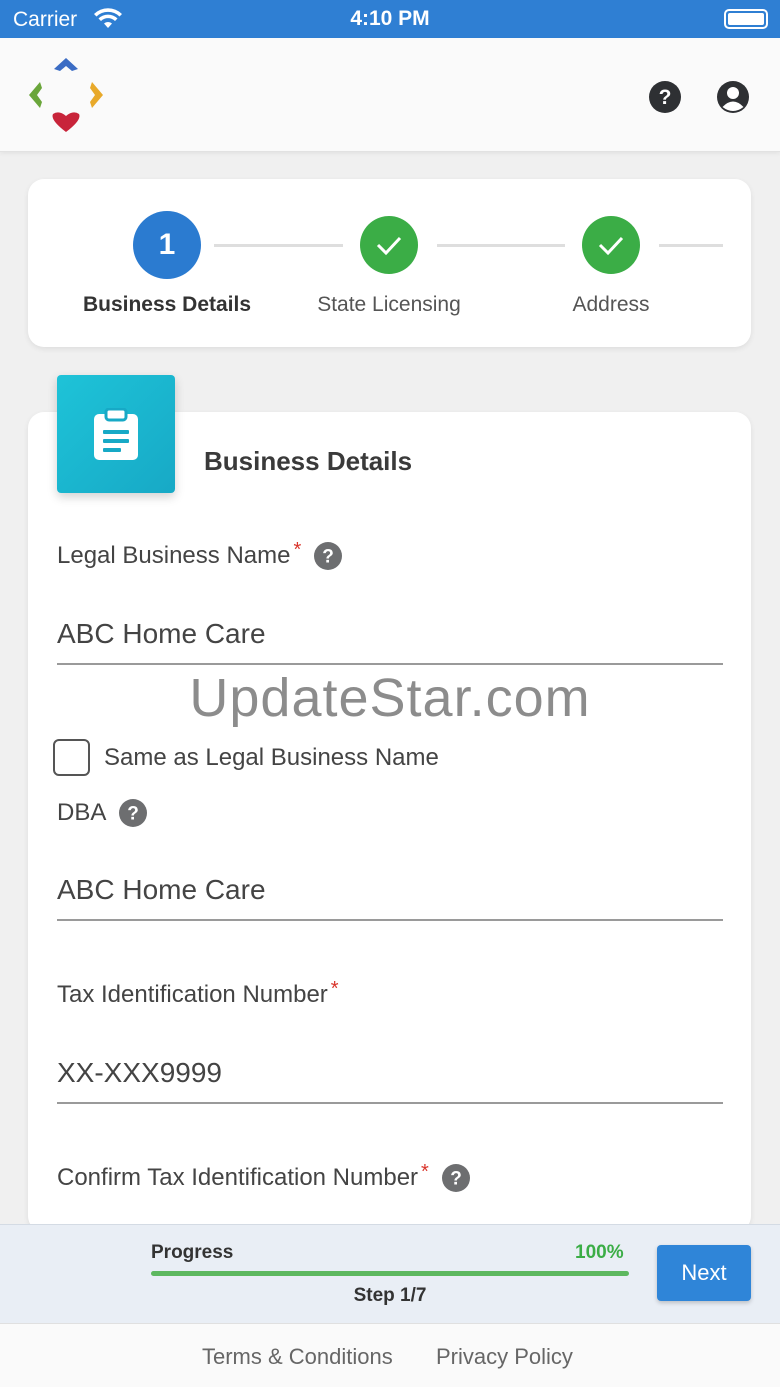  Describe the element at coordinates (390, 635) in the screenshot. I see `legal-name-input` at that location.